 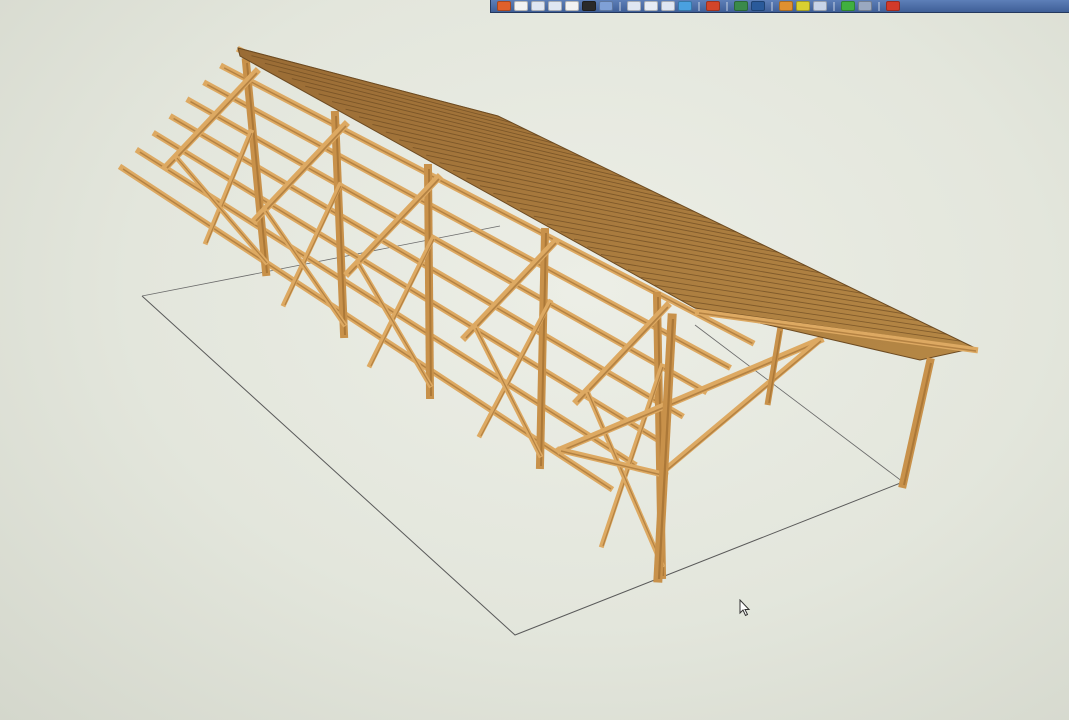 I want to click on color-swatch-icon, so click(x=589, y=6).